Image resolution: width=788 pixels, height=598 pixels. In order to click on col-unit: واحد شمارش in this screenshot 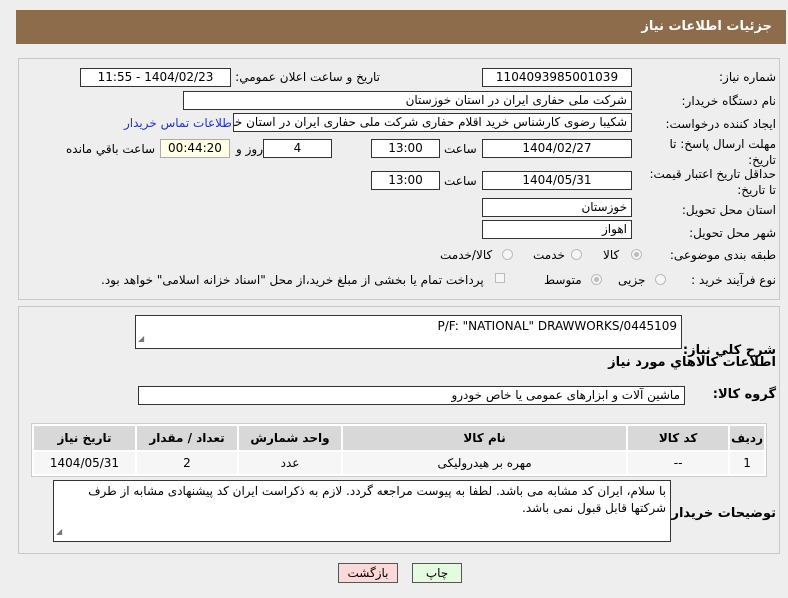, I will do `click(290, 438)`.